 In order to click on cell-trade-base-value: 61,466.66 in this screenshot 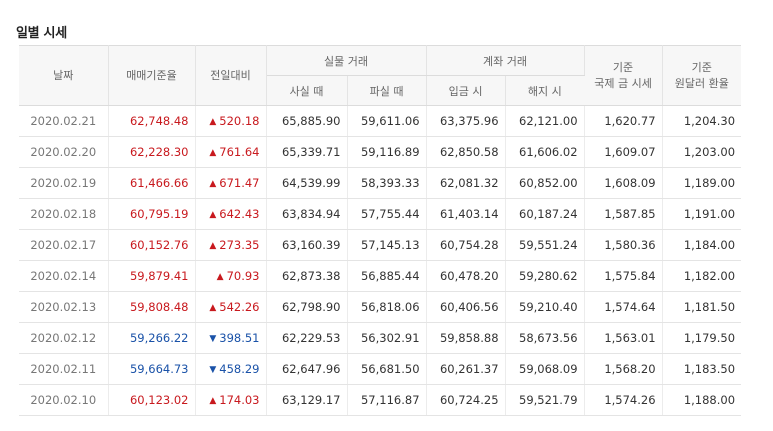, I will do `click(159, 183)`.